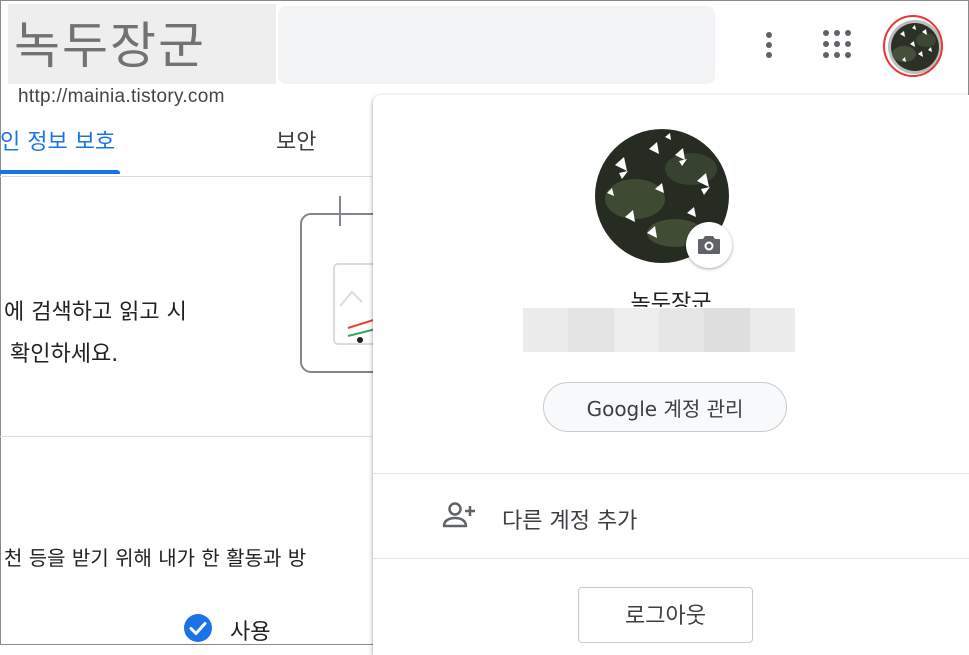  I want to click on tab-bar: 인 정보 보호 보안, so click(186, 144).